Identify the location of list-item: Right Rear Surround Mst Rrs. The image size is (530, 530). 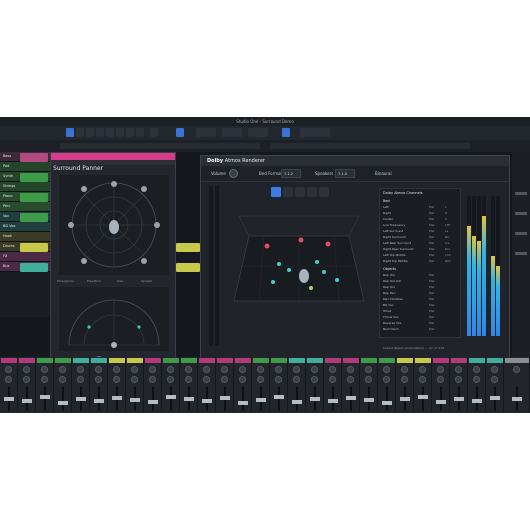
(421, 249).